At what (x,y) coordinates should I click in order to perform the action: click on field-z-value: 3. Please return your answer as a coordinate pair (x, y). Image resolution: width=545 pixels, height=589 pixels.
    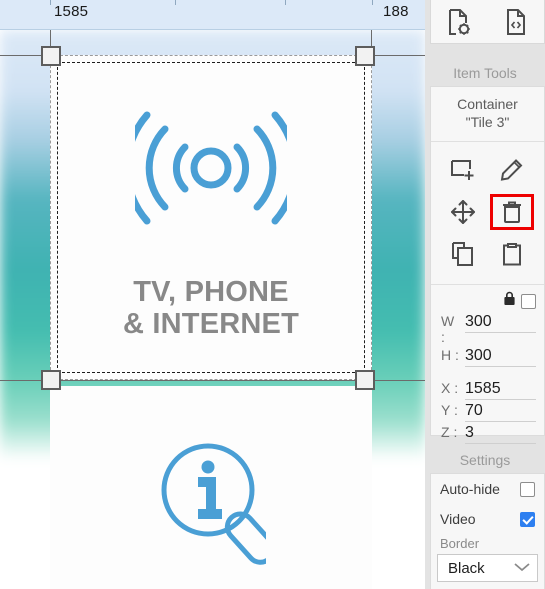
    Looking at the image, I should click on (500, 434).